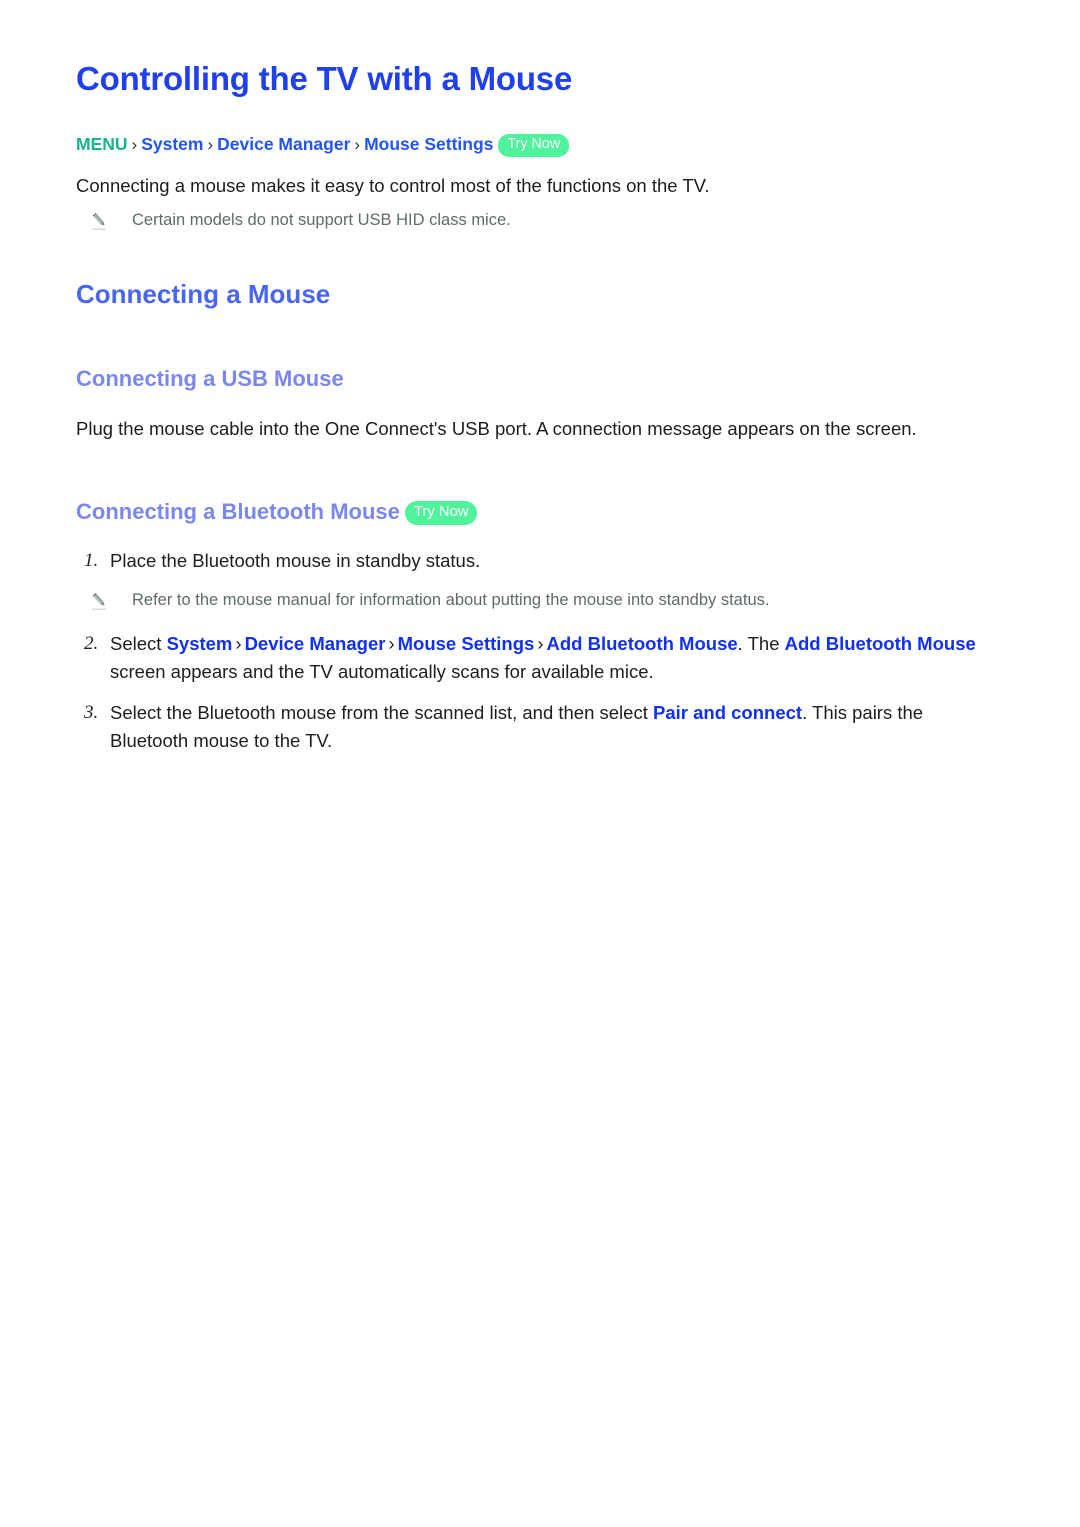 The image size is (1080, 1527). I want to click on page-title: Controlling the TV with a Mouse, so click(324, 78).